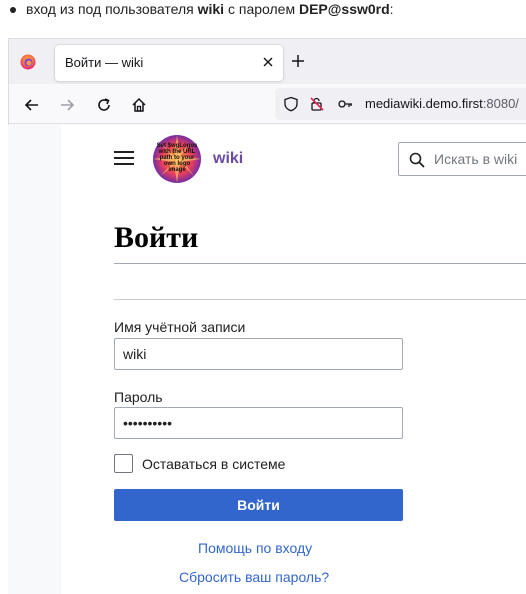 This screenshot has width=526, height=594. Describe the element at coordinates (317, 104) in the screenshot. I see `permissions-icon` at that location.